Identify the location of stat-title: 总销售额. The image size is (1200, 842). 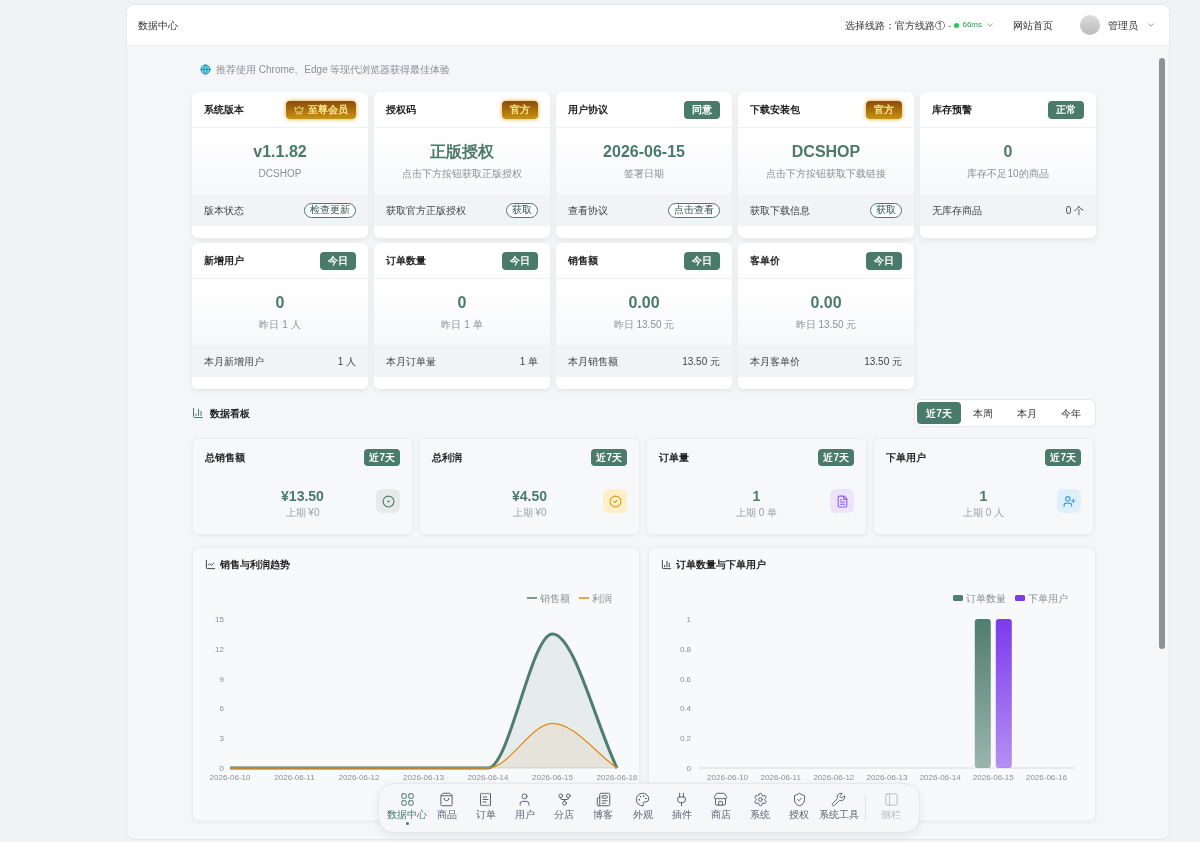
(225, 457).